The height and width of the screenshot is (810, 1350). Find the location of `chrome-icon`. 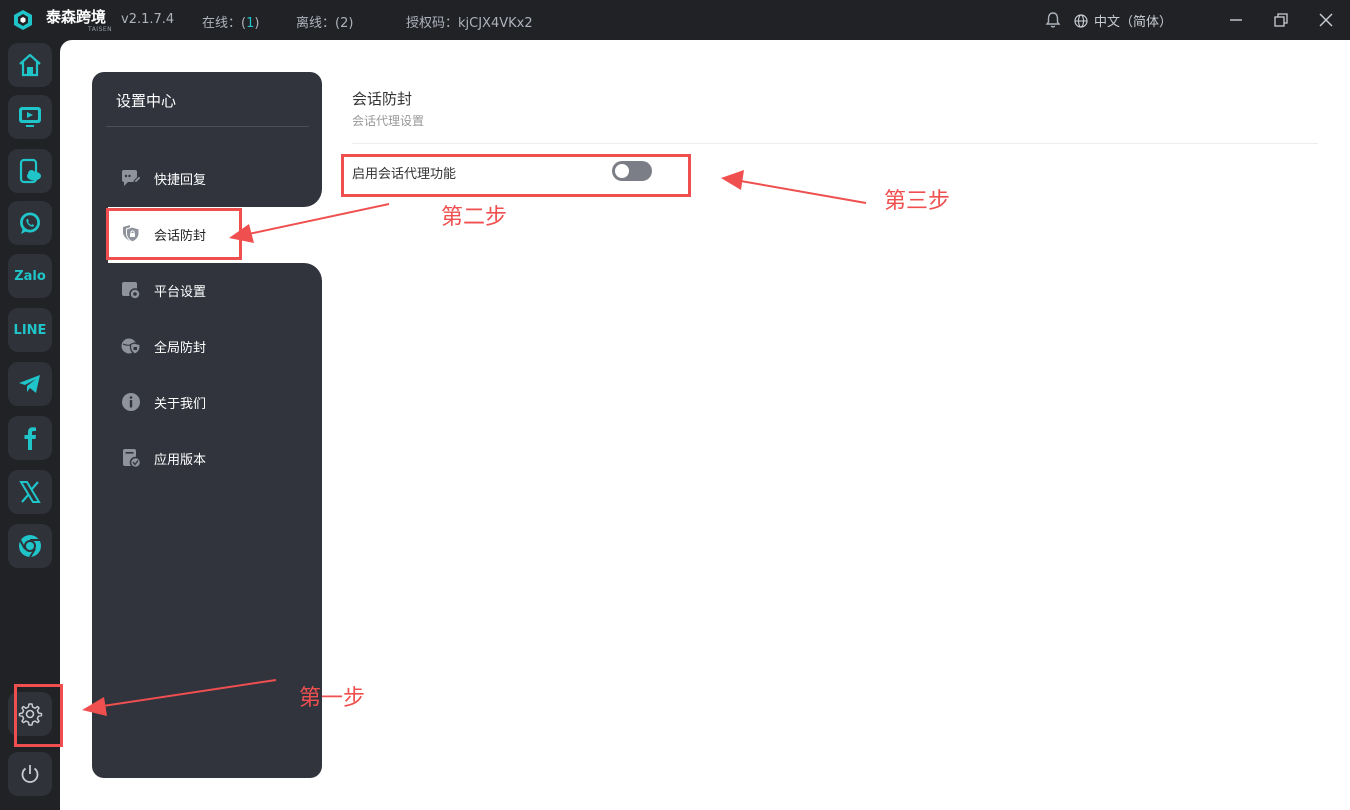

chrome-icon is located at coordinates (30, 546).